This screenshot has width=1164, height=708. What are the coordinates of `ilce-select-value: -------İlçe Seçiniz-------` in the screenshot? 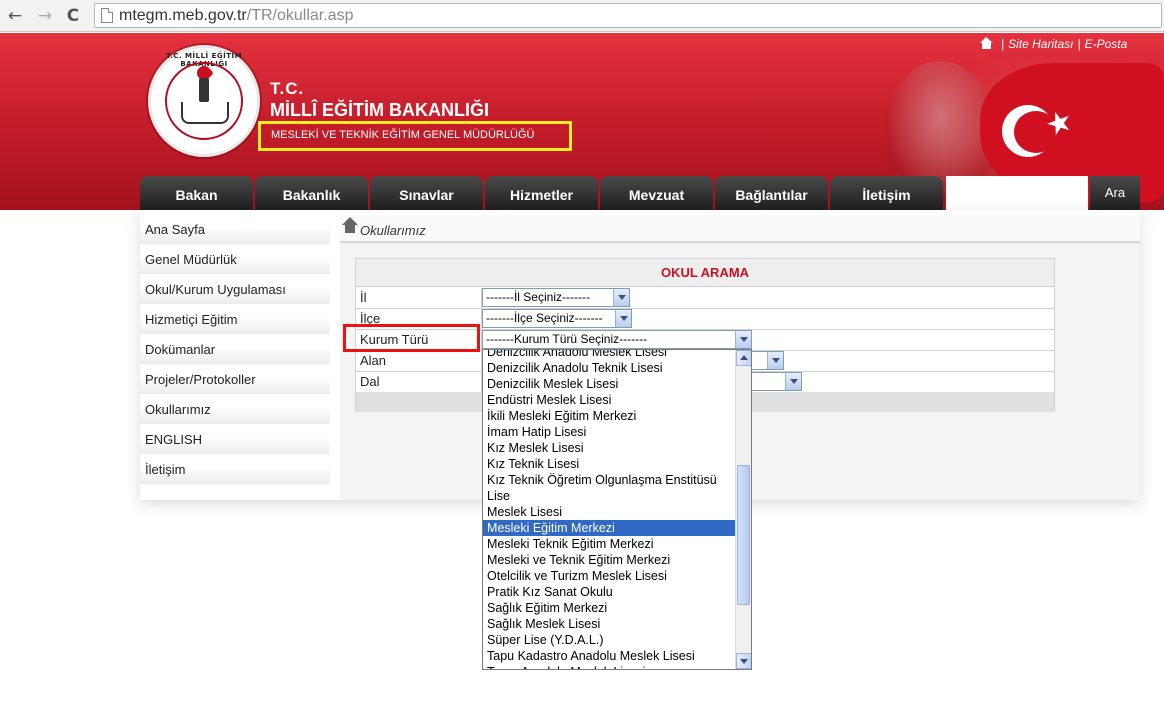 It's located at (544, 318).